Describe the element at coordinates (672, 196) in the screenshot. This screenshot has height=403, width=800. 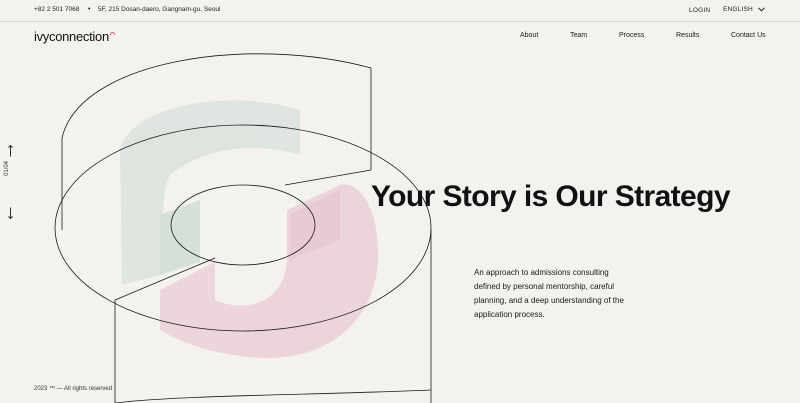
I see `headline-part-4: Strategy` at that location.